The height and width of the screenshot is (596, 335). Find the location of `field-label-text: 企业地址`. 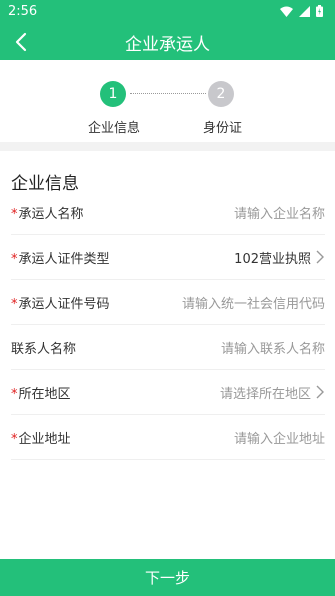

field-label-text: 企业地址 is located at coordinates (44, 439).